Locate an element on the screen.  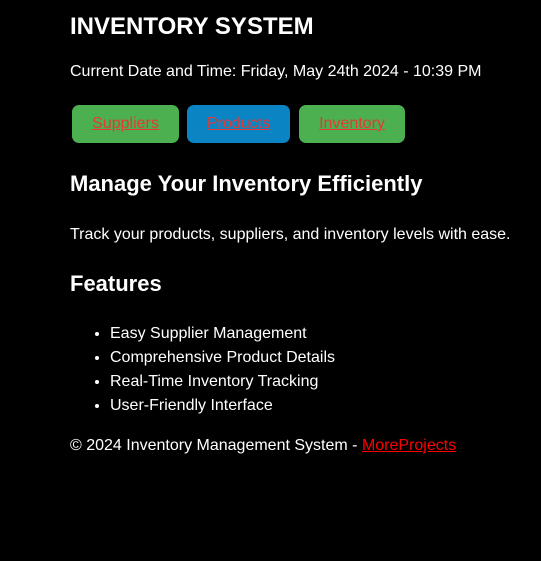
section-heading-manage: Manage Your Inventory Efficiently is located at coordinates (246, 183).